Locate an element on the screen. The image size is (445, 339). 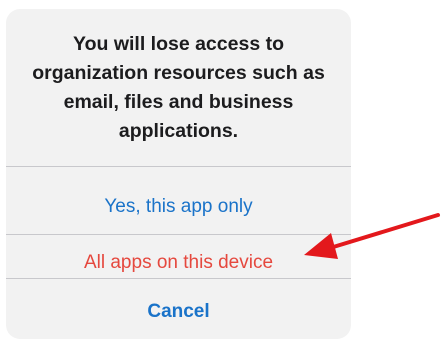
arrow-head is located at coordinates (321, 246).